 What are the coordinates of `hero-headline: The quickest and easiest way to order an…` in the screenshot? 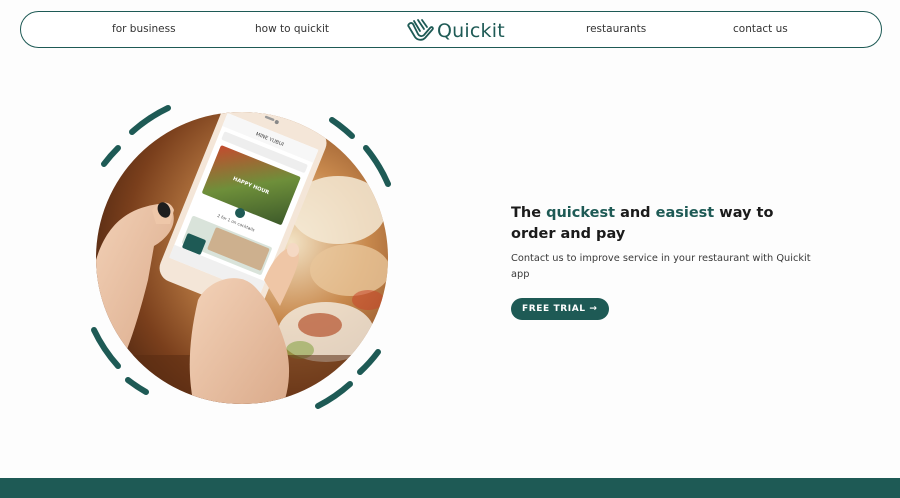 It's located at (642, 223).